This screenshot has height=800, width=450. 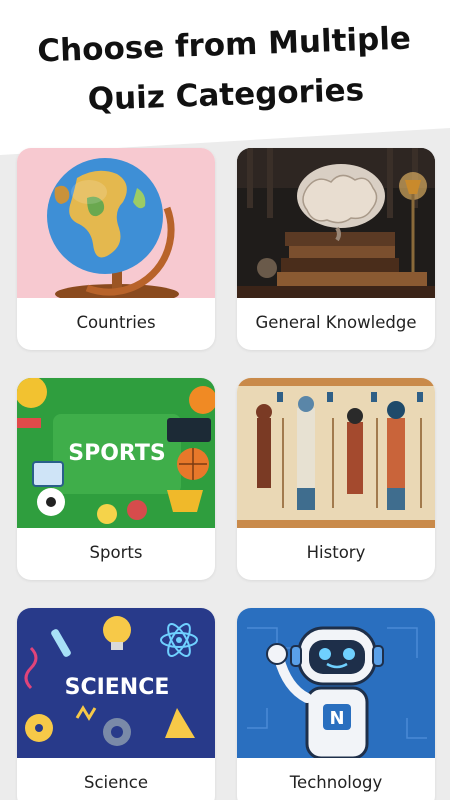 I want to click on category-card-science: SCIENCE Science, so click(x=116, y=704).